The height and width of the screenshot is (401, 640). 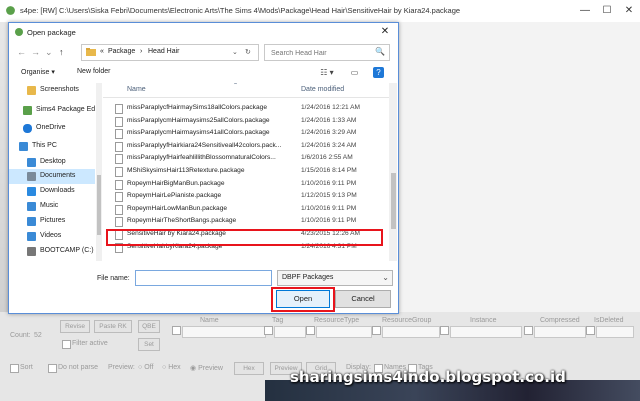 What do you see at coordinates (52, 128) in the screenshot?
I see `nav-item-onedrive: OneDrive` at bounding box center [52, 128].